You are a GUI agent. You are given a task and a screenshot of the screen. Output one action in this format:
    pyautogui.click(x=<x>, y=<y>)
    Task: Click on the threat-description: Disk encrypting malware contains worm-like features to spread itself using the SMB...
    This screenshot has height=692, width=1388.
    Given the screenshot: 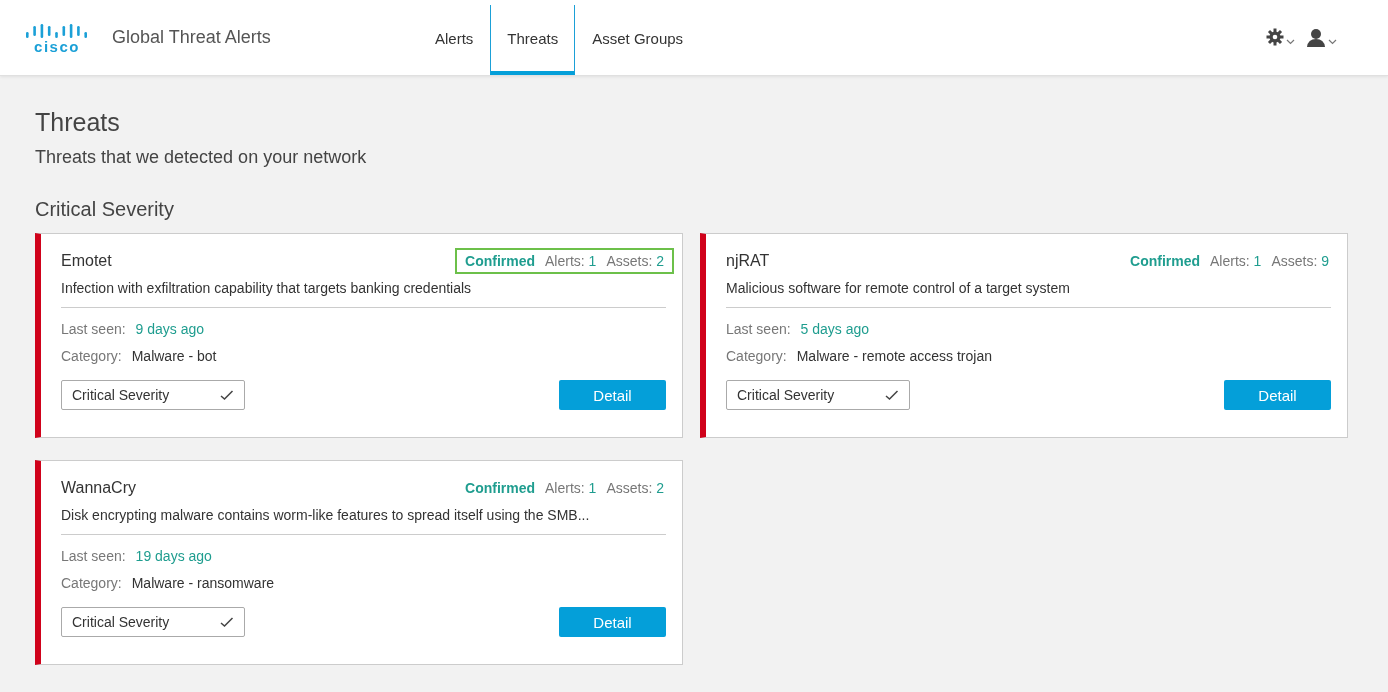 What is the action you would take?
    pyautogui.click(x=363, y=521)
    